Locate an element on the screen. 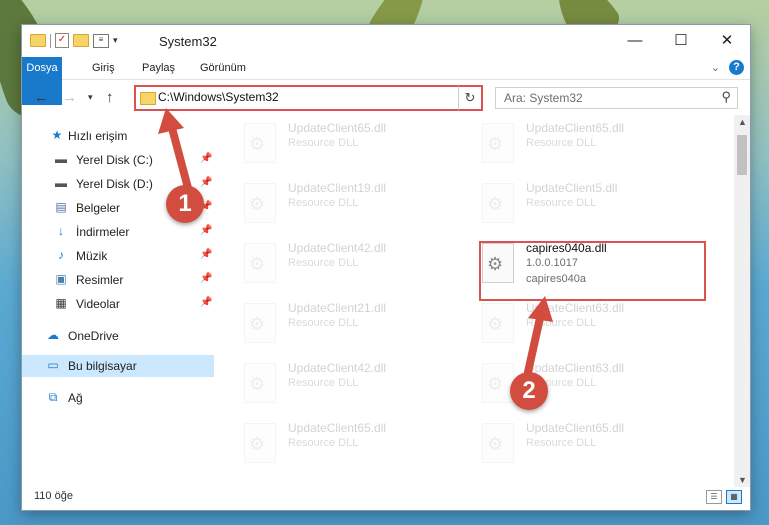  sidebar-item-downloads: ↓ İndirmeler 📌 is located at coordinates (118, 232).